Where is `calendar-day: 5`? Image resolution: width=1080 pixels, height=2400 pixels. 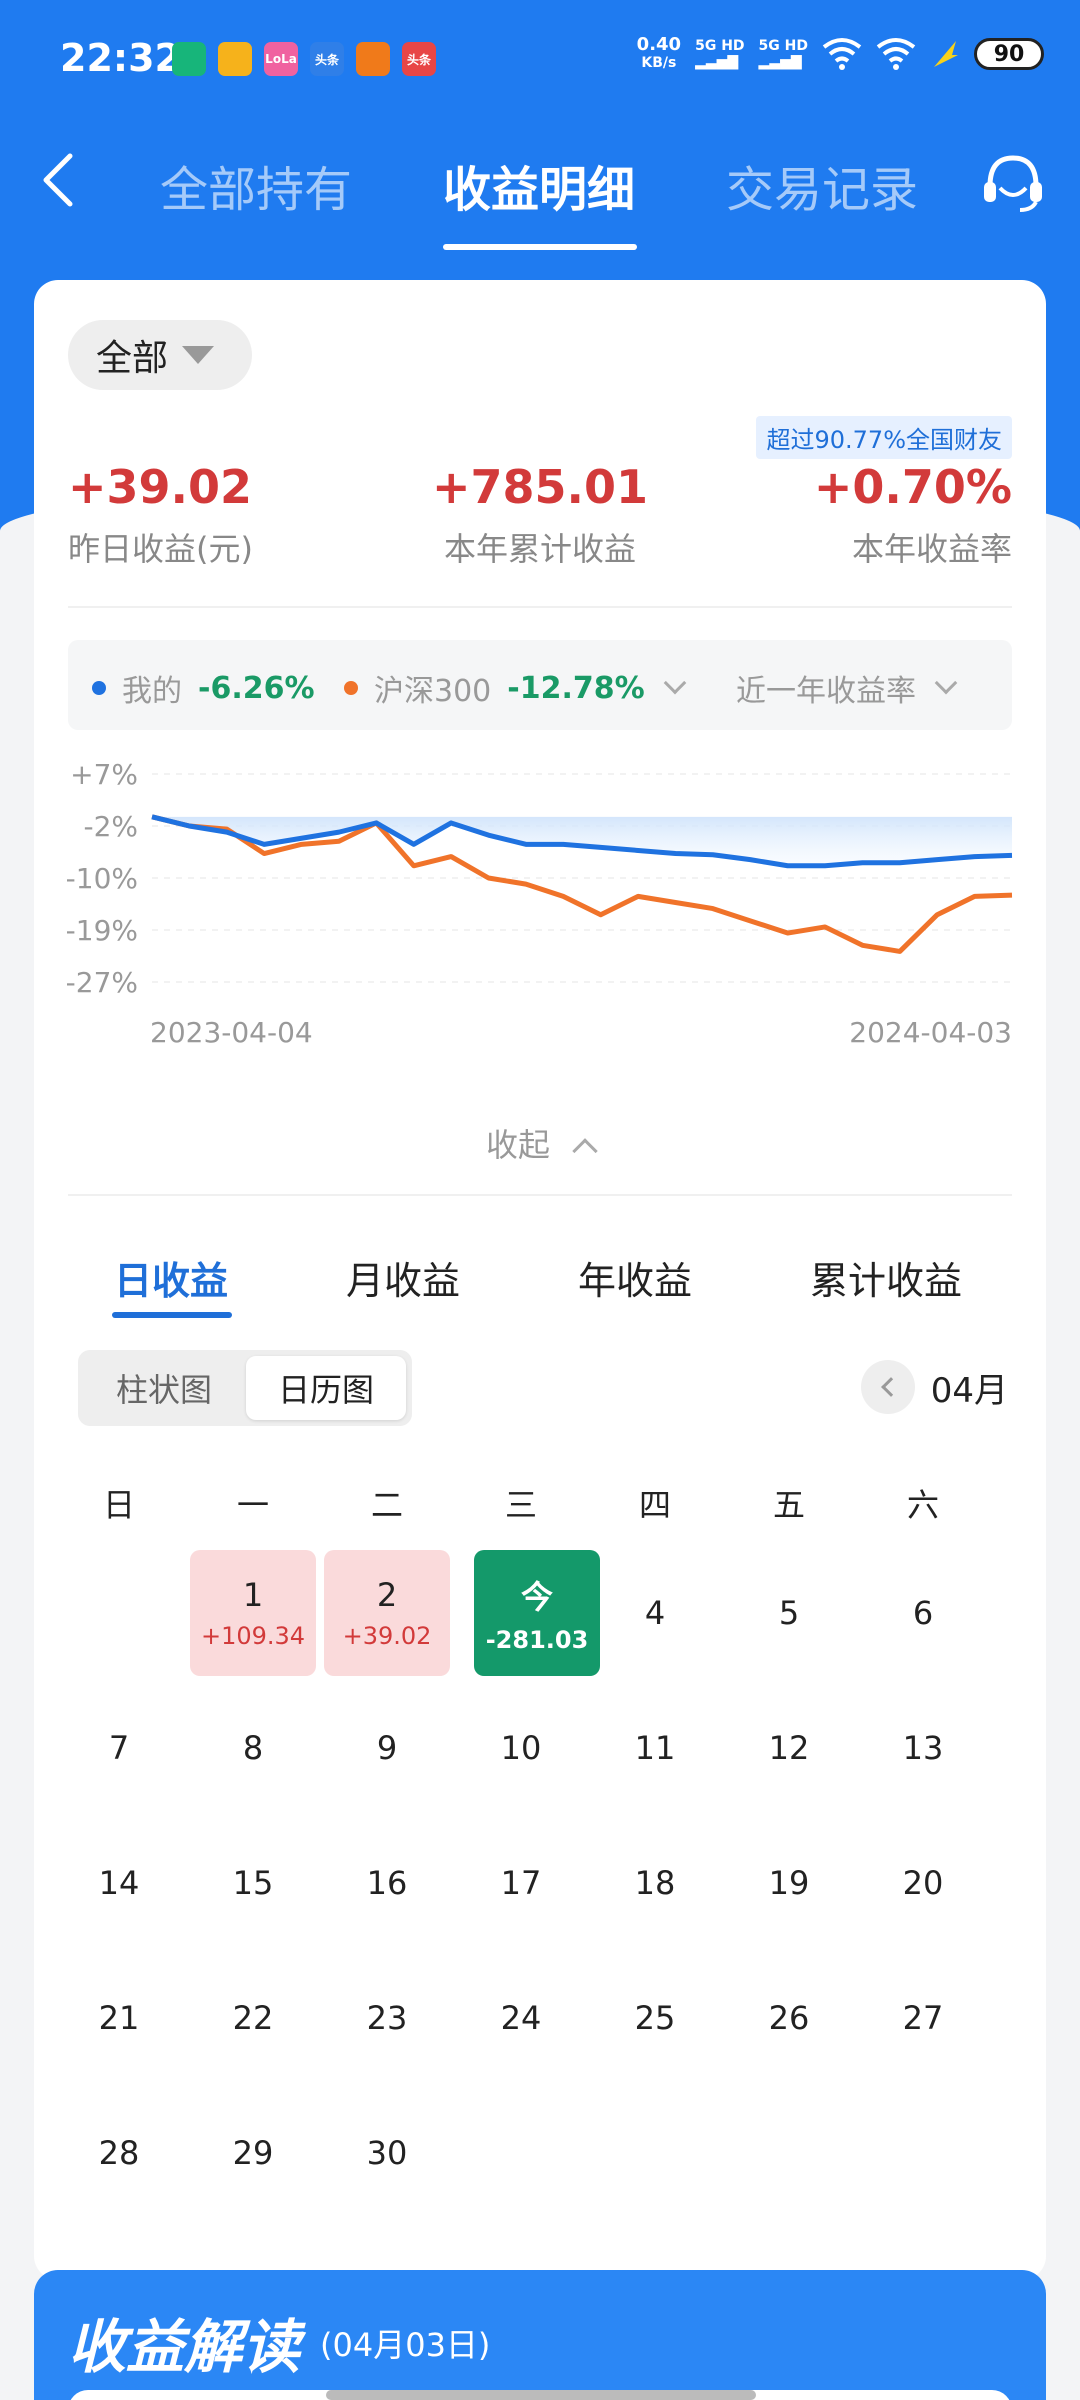
calendar-day: 5 is located at coordinates (789, 1613).